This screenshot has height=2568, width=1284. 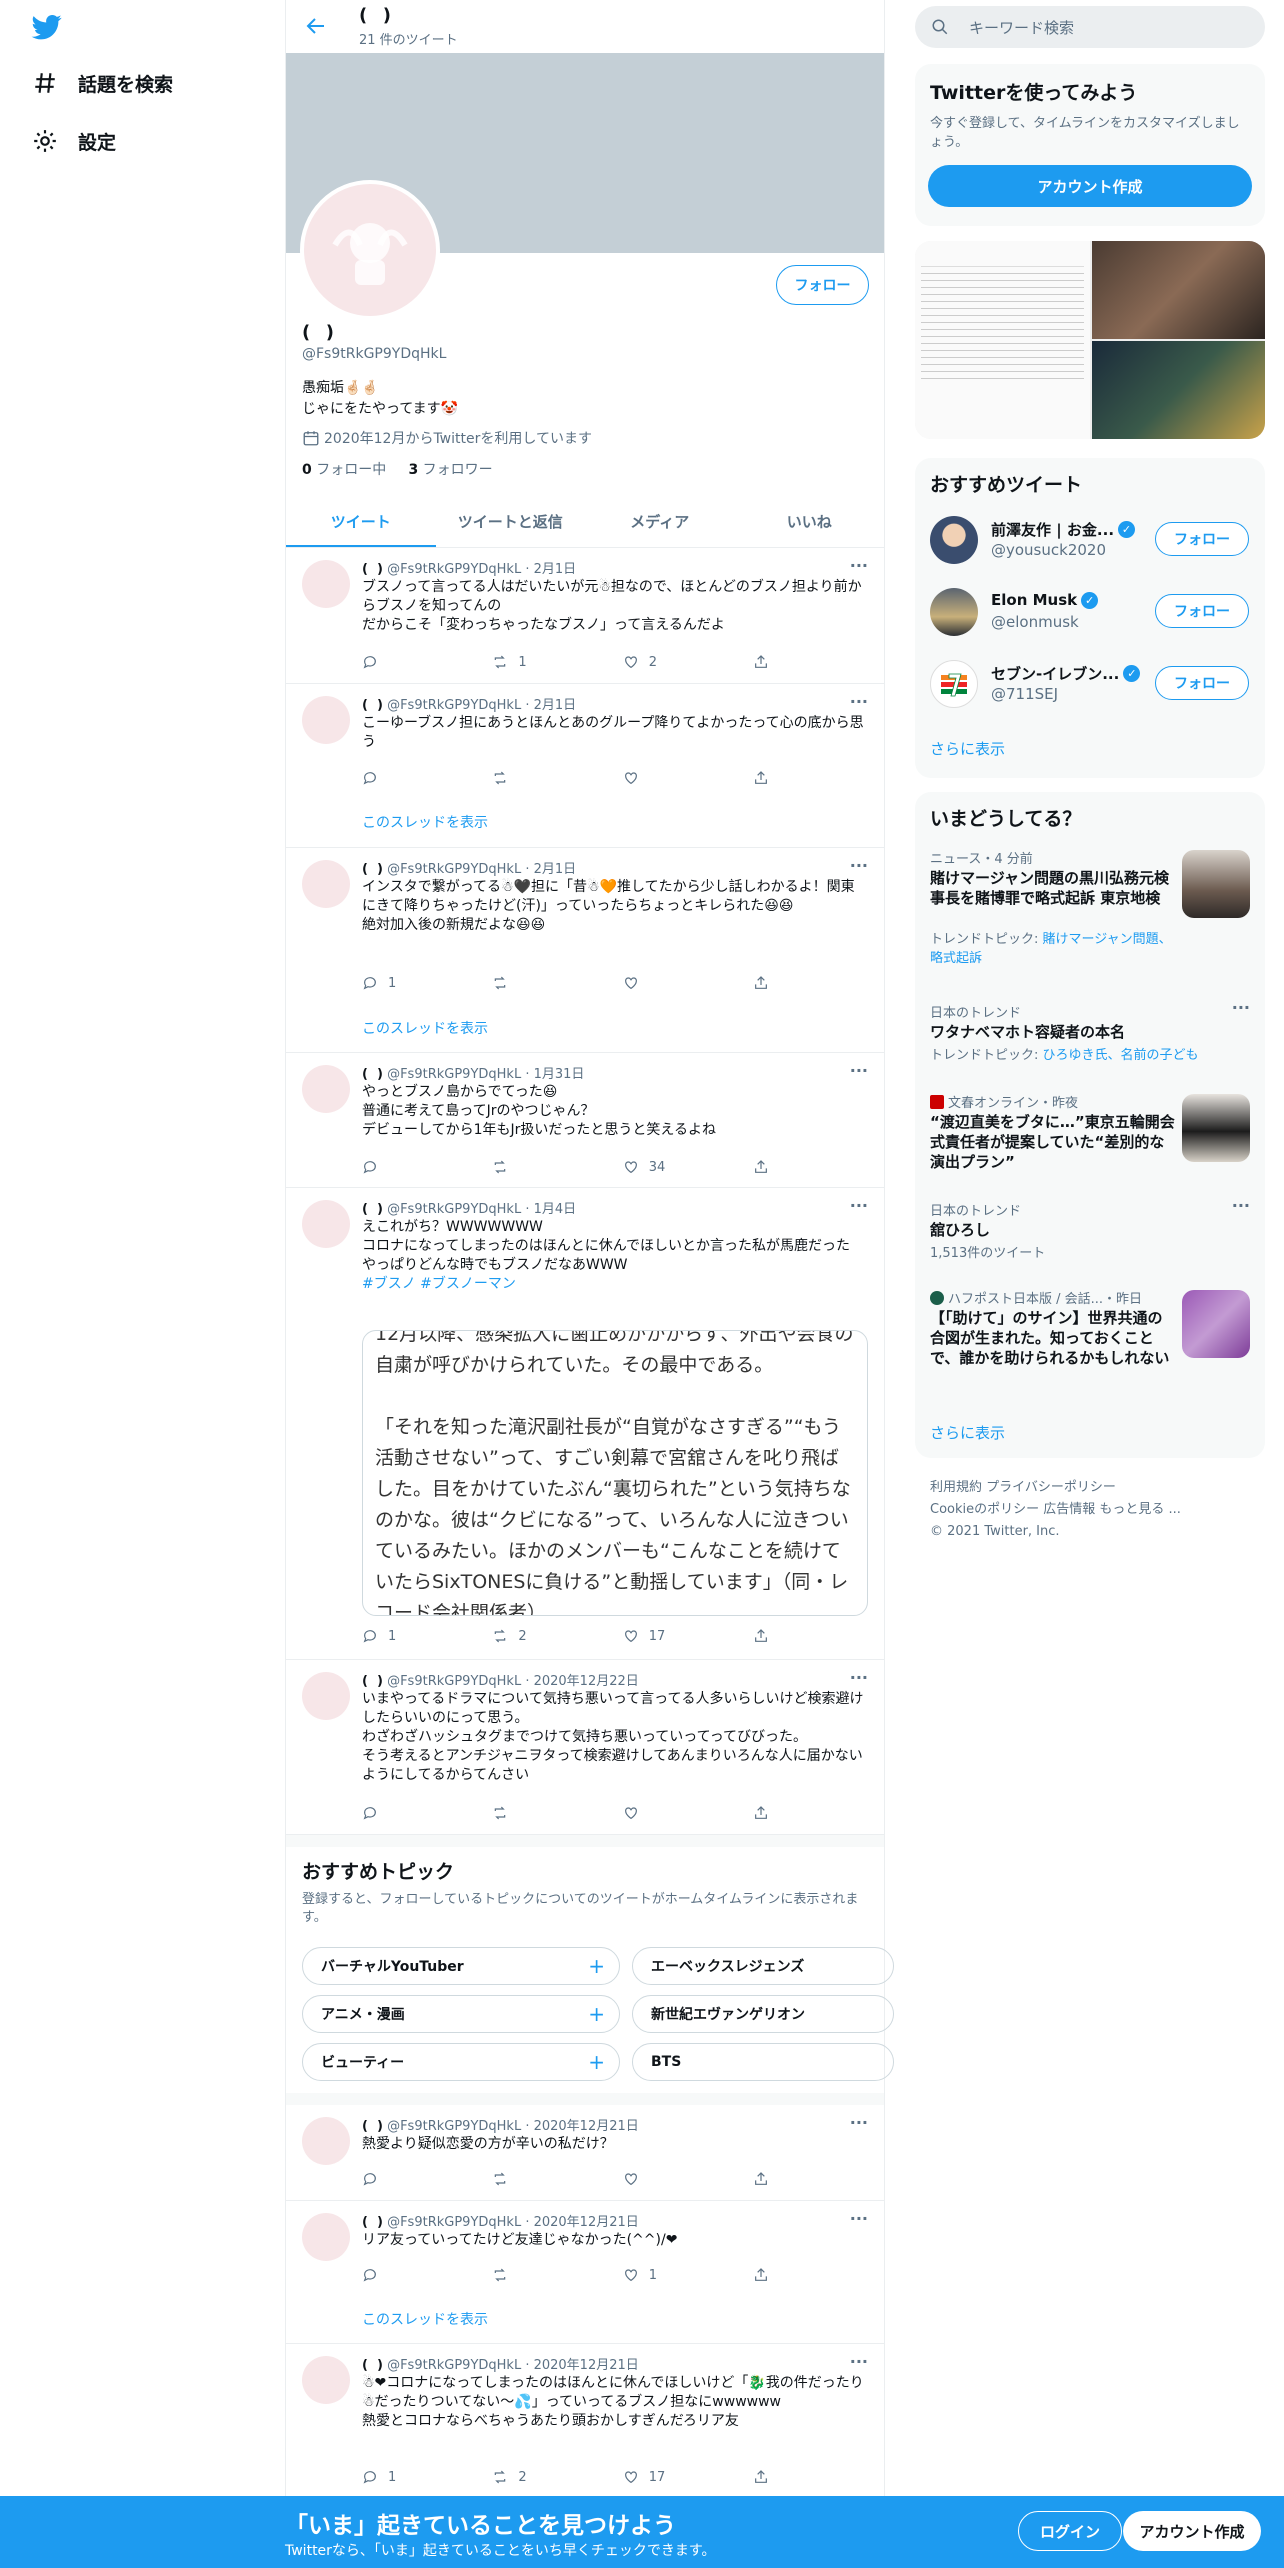 I want to click on topic-pill: 新世紀エヴァンゲリオン, so click(x=763, y=2014).